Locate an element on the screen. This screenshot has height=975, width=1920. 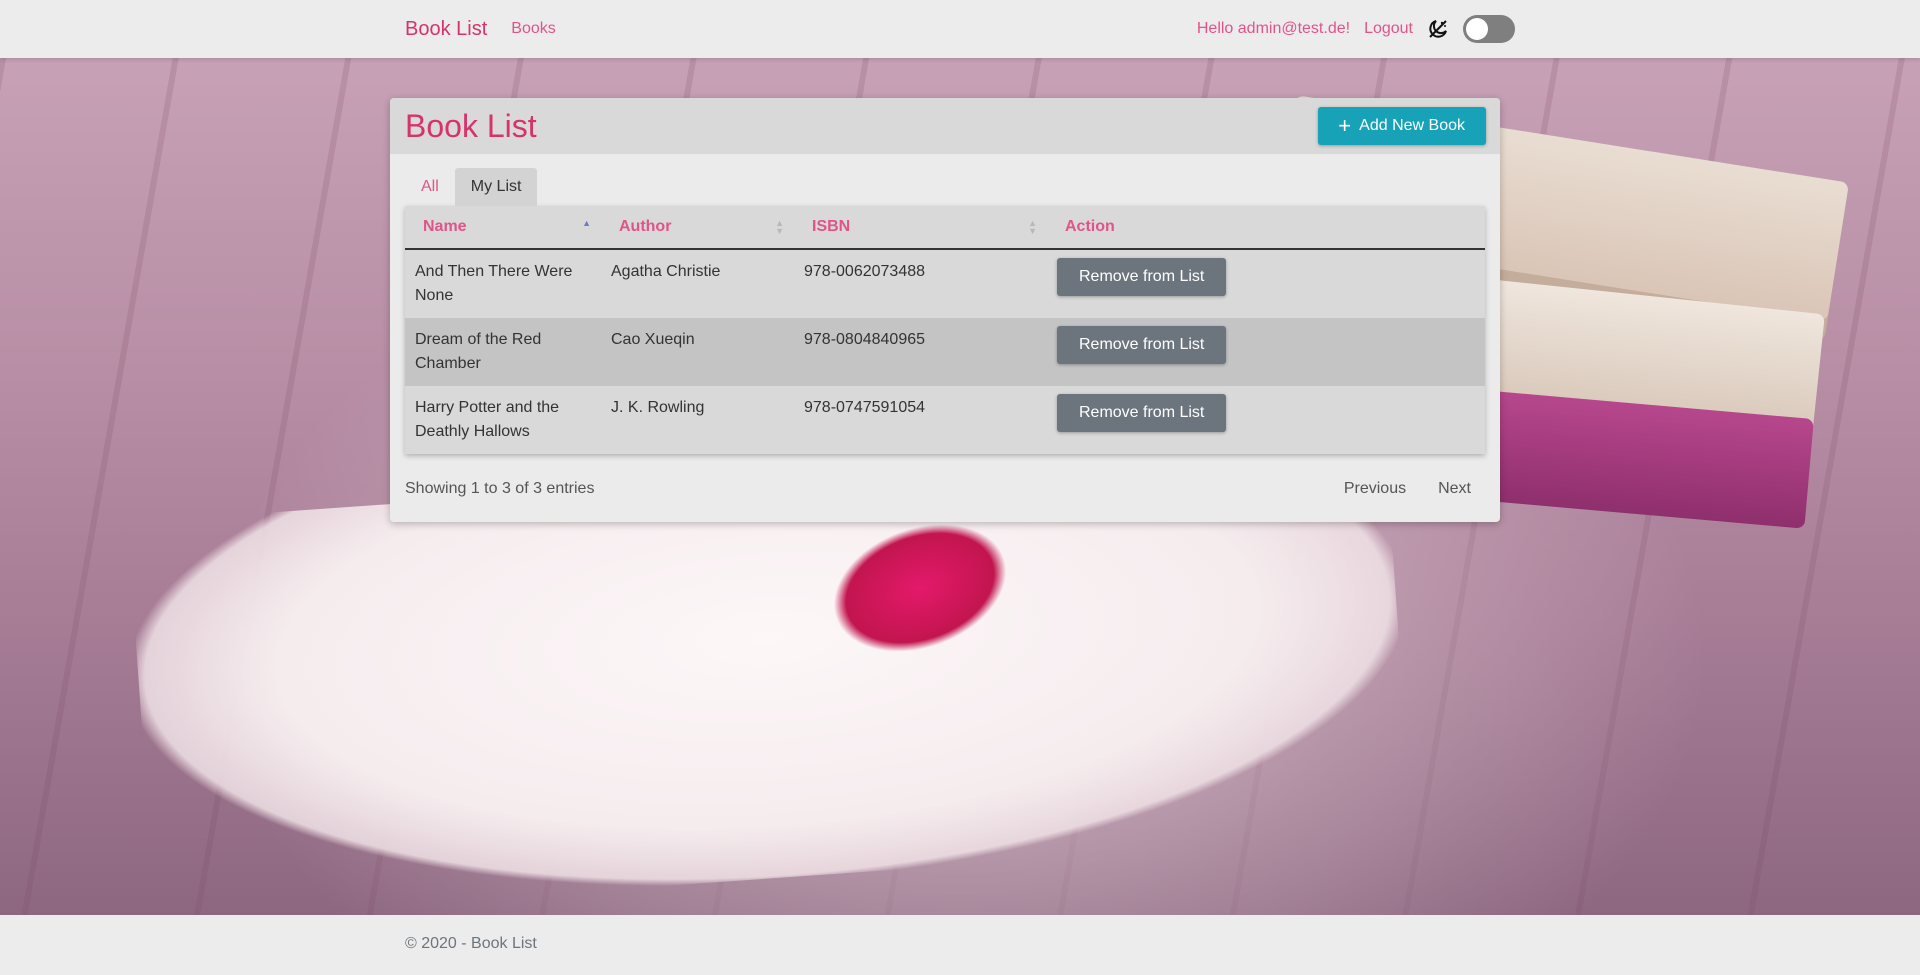
cell-author: Cao Xueqin is located at coordinates (653, 339).